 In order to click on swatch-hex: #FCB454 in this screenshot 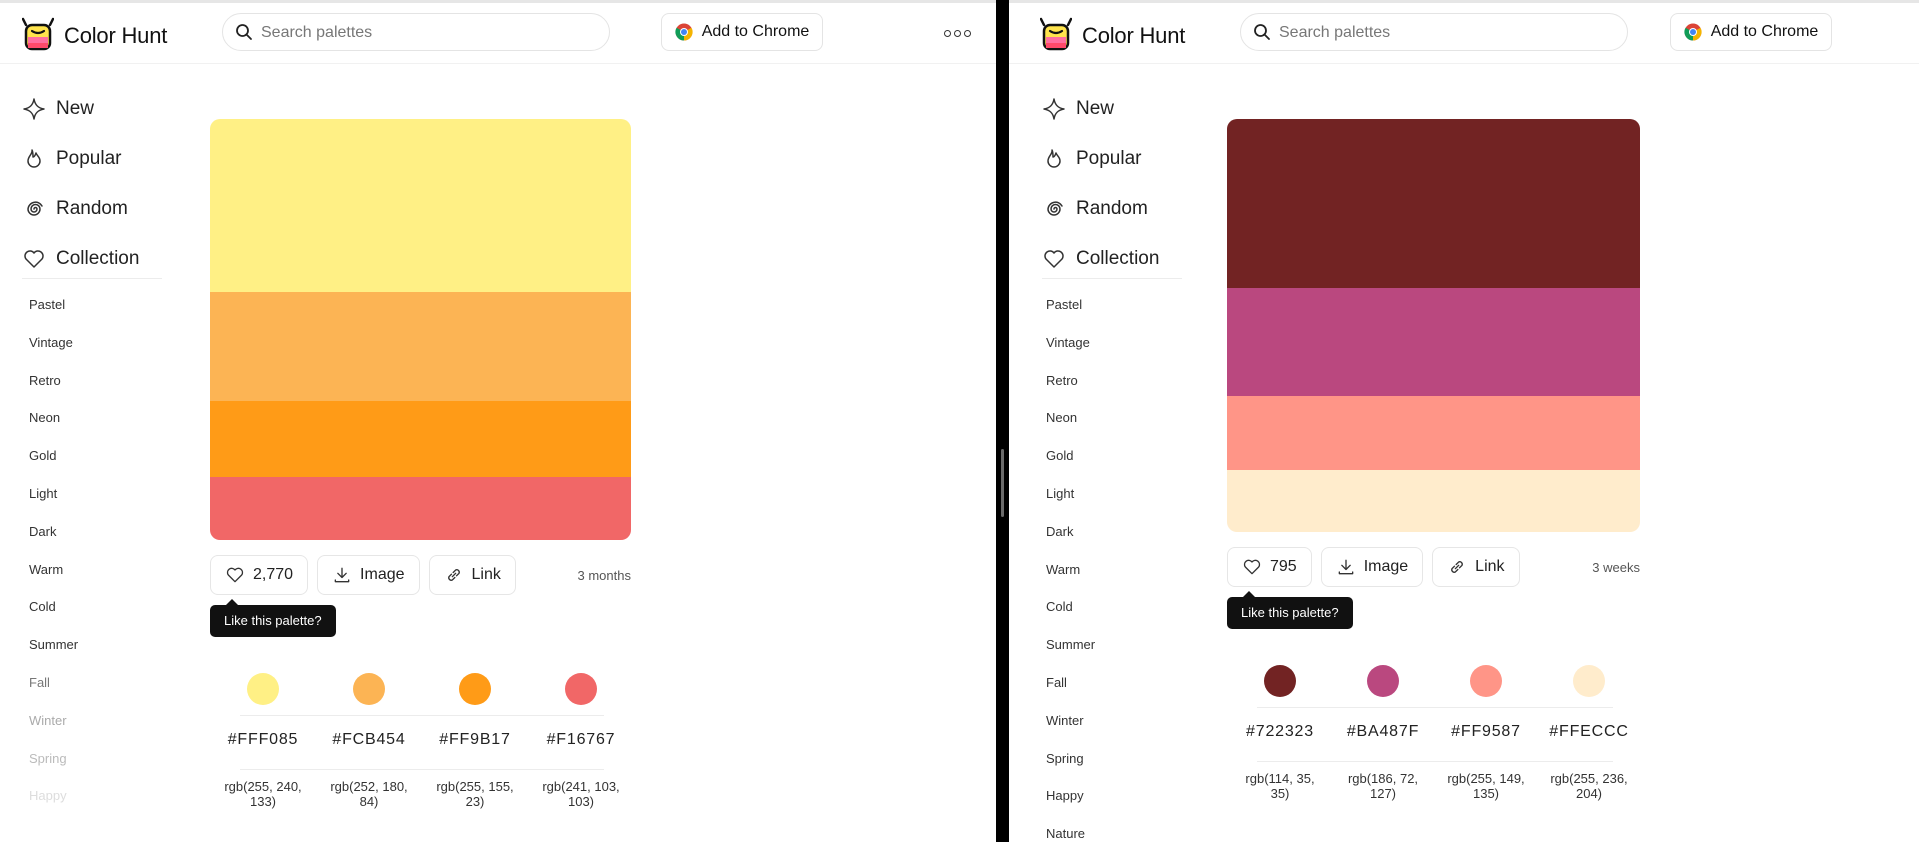, I will do `click(369, 740)`.